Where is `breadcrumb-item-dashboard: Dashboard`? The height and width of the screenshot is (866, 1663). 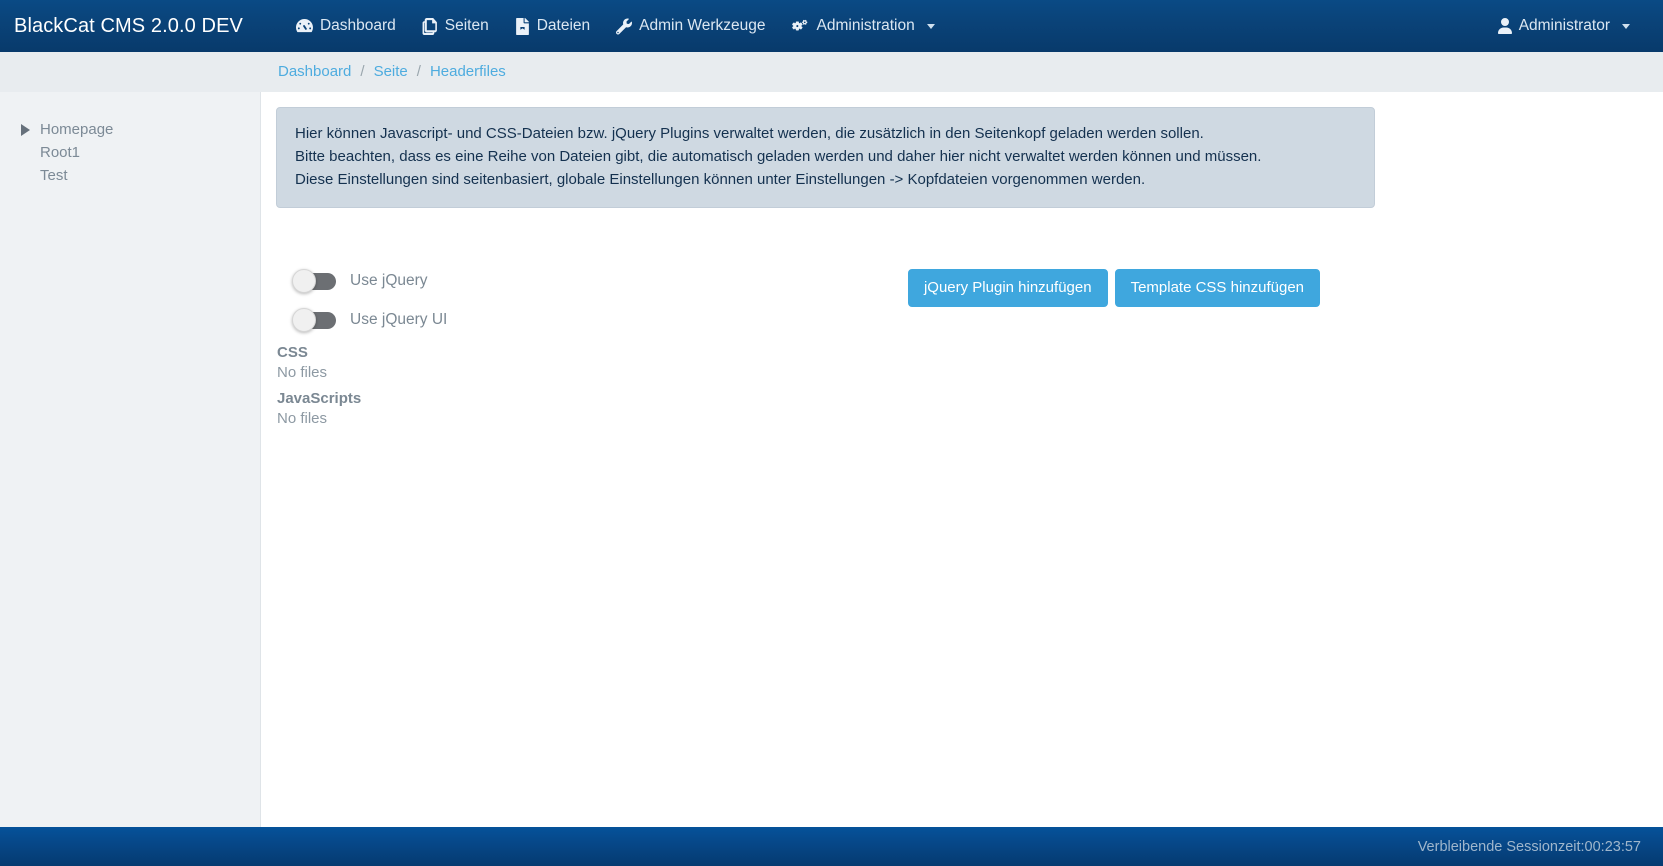
breadcrumb-item-dashboard: Dashboard is located at coordinates (314, 71).